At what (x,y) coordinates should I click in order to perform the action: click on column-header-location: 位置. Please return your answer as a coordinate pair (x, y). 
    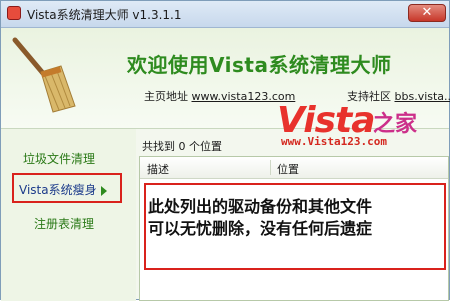
    Looking at the image, I should click on (288, 169).